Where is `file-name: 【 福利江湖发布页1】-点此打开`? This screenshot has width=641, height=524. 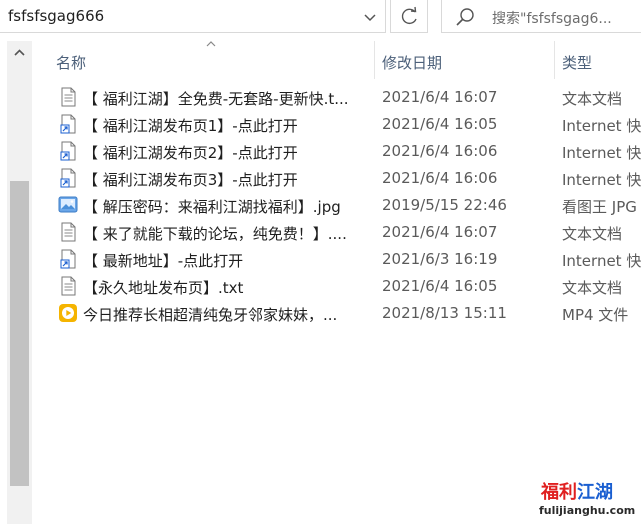 file-name: 【 福利江湖发布页1】-点此打开 is located at coordinates (190, 126).